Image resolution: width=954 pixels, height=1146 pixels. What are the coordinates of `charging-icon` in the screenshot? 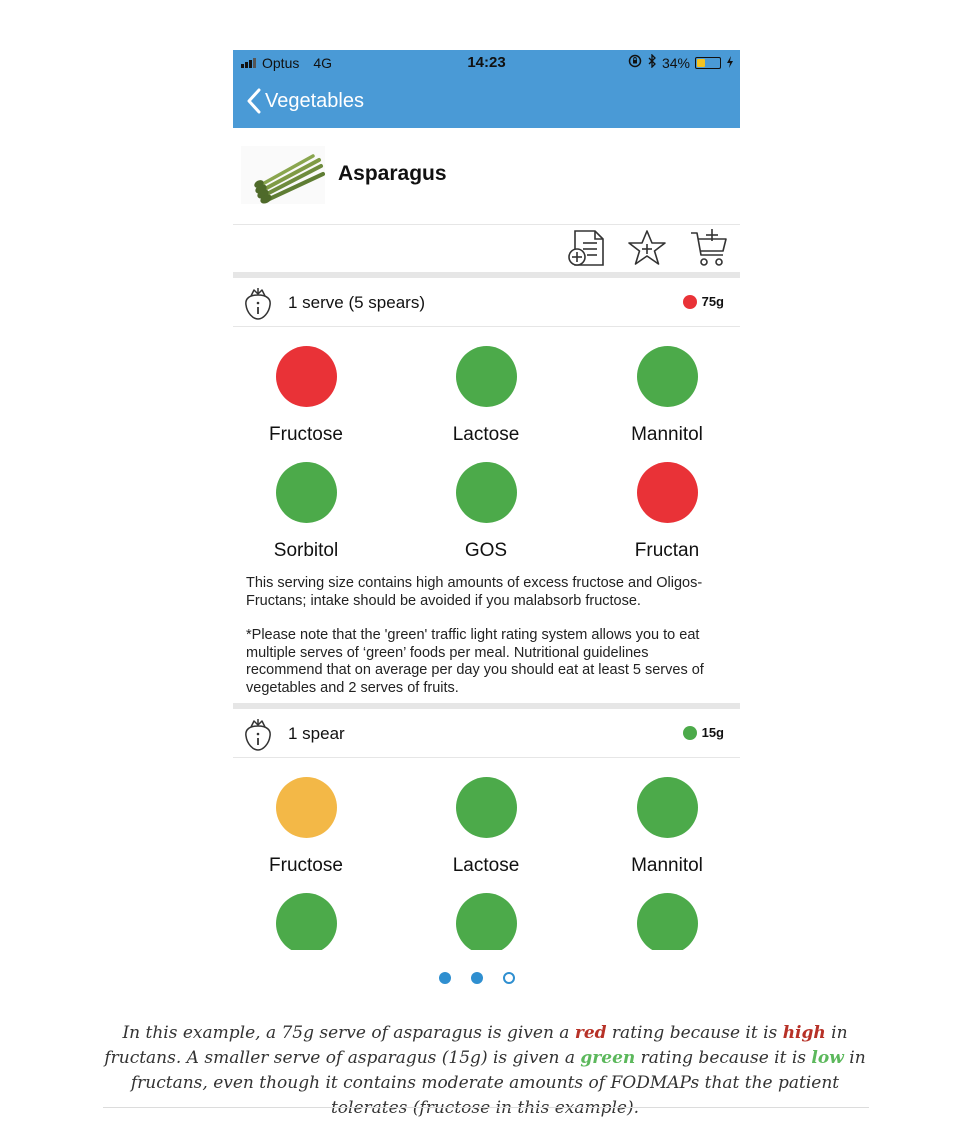 It's located at (730, 63).